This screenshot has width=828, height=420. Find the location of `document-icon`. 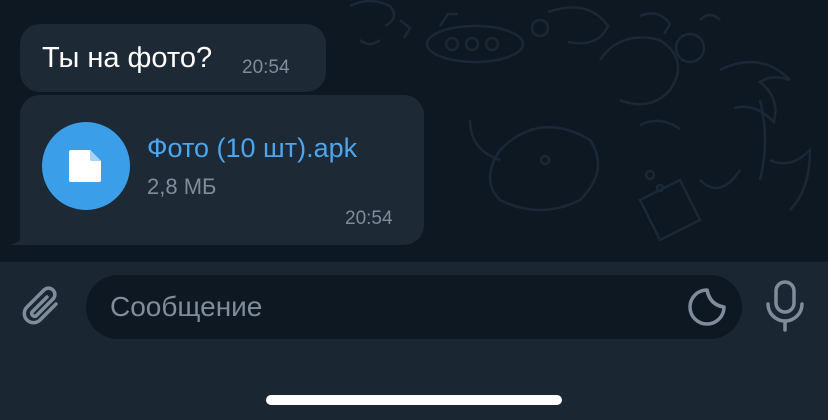

document-icon is located at coordinates (85, 166).